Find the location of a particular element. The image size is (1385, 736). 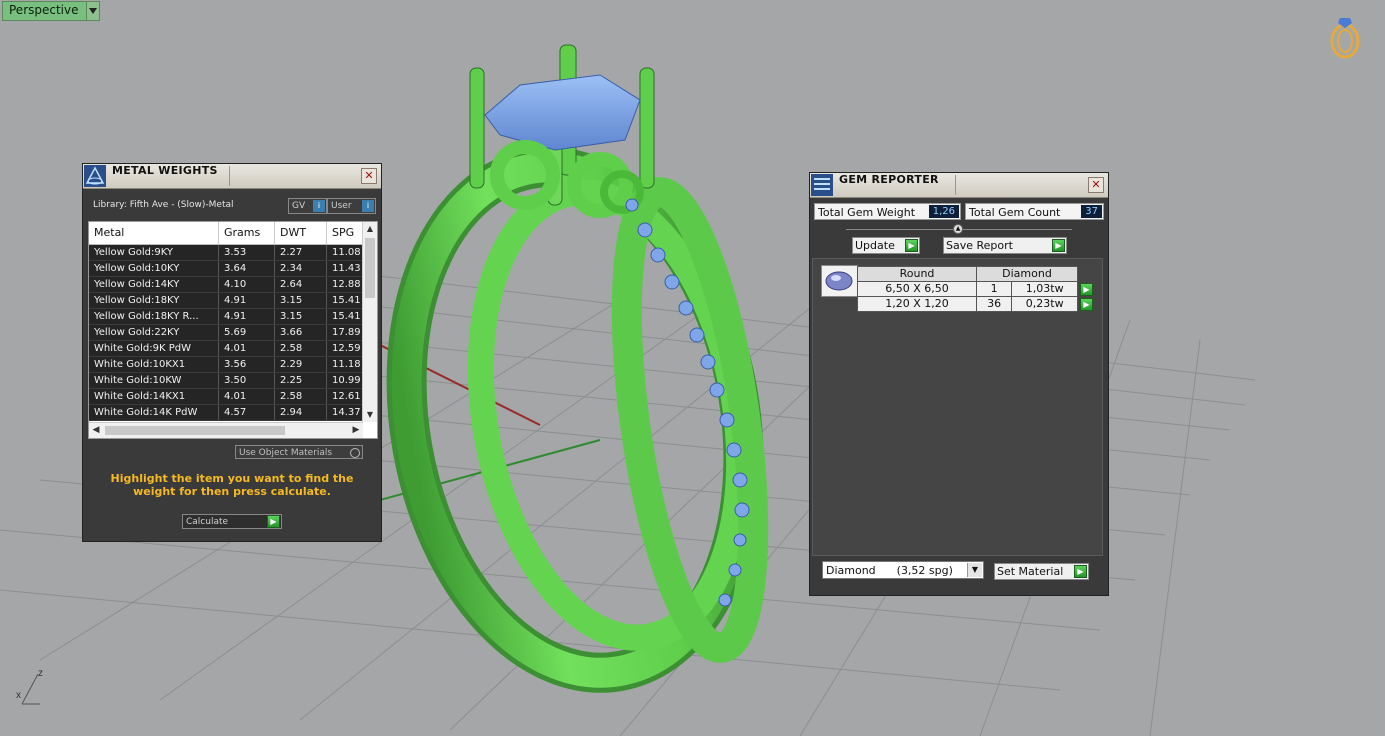

scroll-up-icon: ▲ is located at coordinates (370, 229).